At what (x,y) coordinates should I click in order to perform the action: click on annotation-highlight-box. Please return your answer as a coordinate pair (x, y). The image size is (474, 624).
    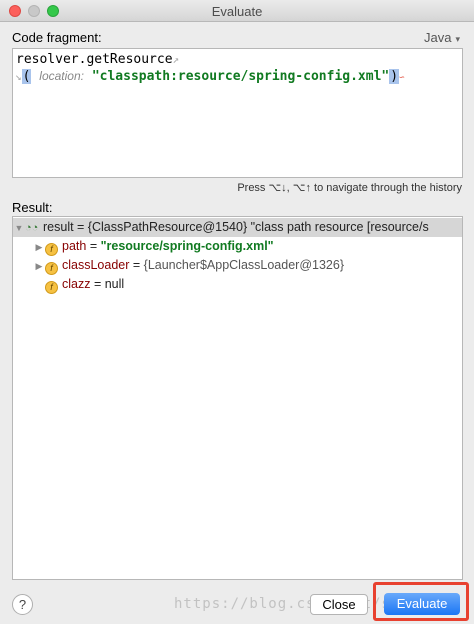
    Looking at the image, I should click on (421, 601).